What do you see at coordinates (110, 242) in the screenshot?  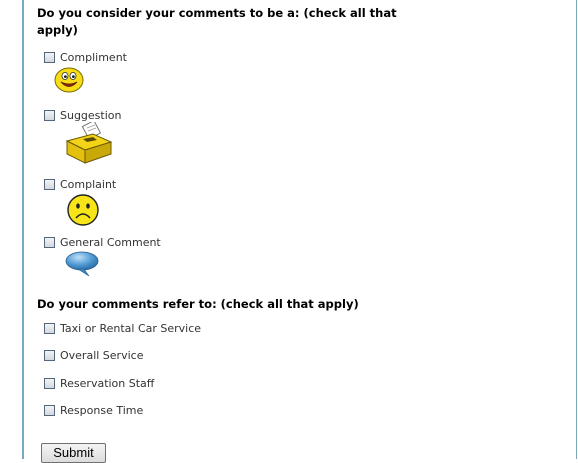 I see `general-comment-label: General Comment` at bounding box center [110, 242].